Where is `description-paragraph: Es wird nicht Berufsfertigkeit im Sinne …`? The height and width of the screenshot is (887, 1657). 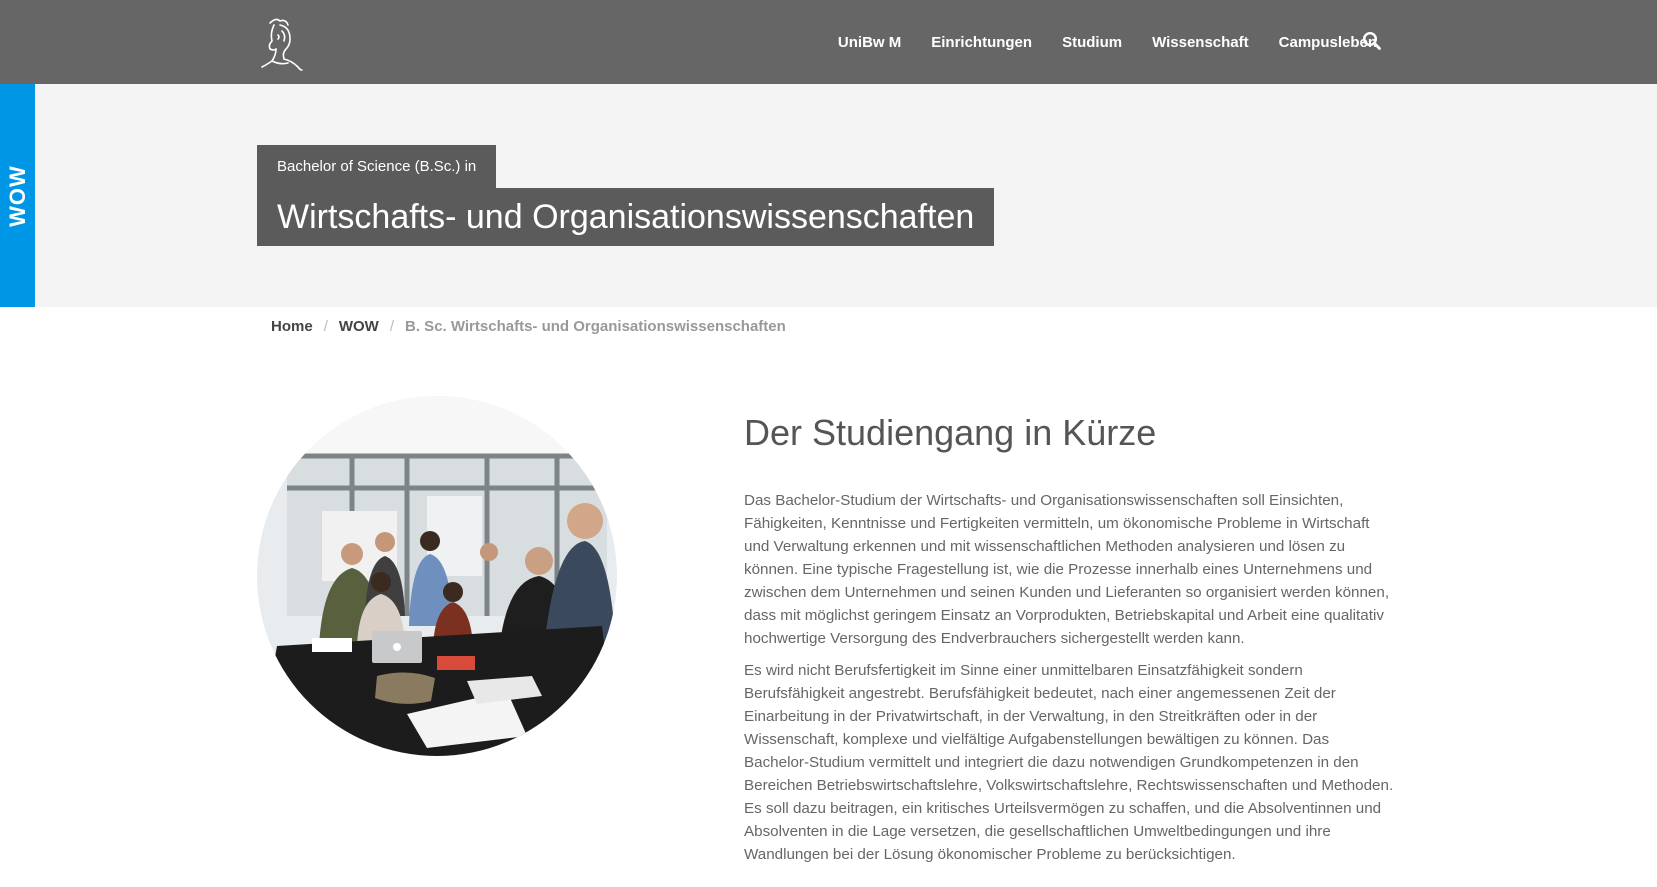 description-paragraph: Es wird nicht Berufsfertigkeit im Sinne … is located at coordinates (1069, 762).